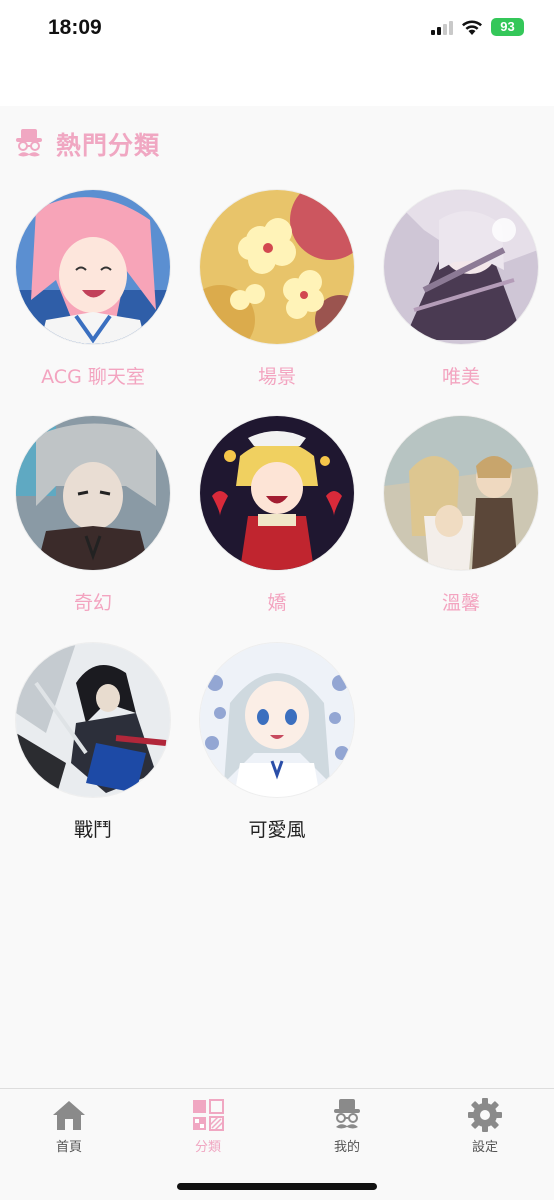 This screenshot has height=1200, width=554. Describe the element at coordinates (460, 377) in the screenshot. I see `category-label: 唯美` at that location.